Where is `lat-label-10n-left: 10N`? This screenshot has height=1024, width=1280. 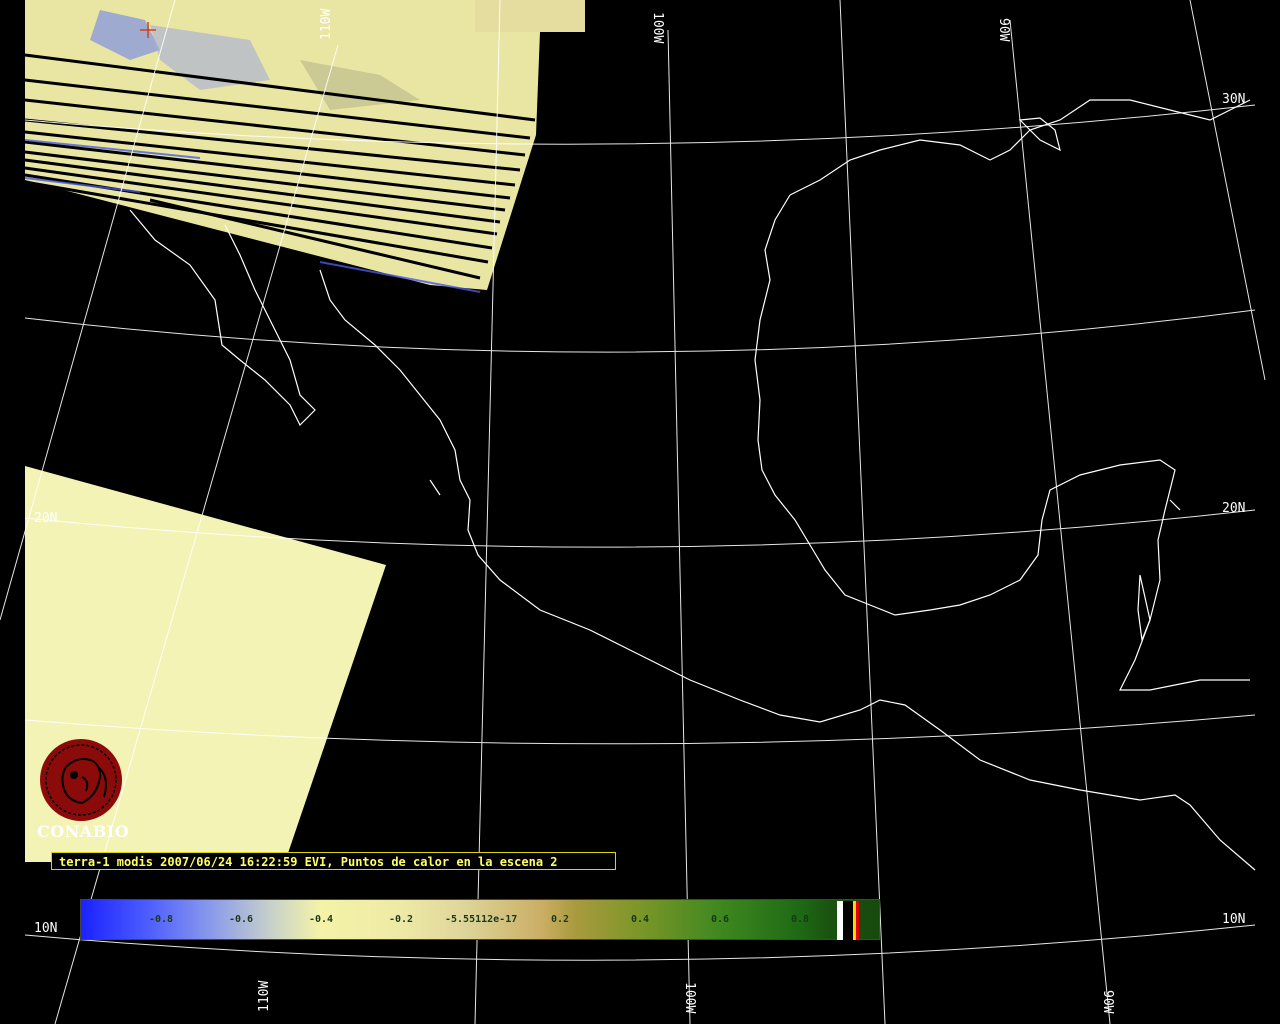 lat-label-10n-left: 10N is located at coordinates (45, 928).